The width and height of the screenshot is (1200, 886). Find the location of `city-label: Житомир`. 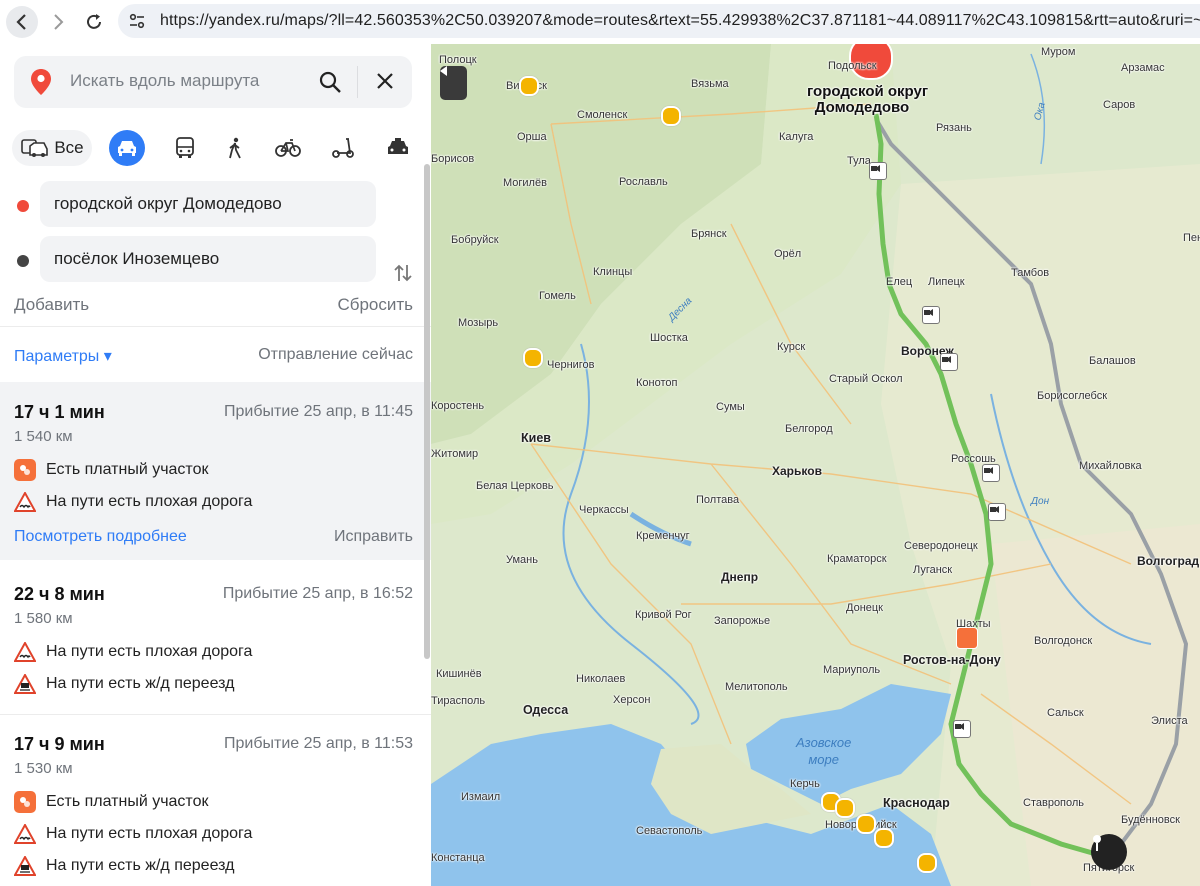

city-label: Житомир is located at coordinates (455, 454).